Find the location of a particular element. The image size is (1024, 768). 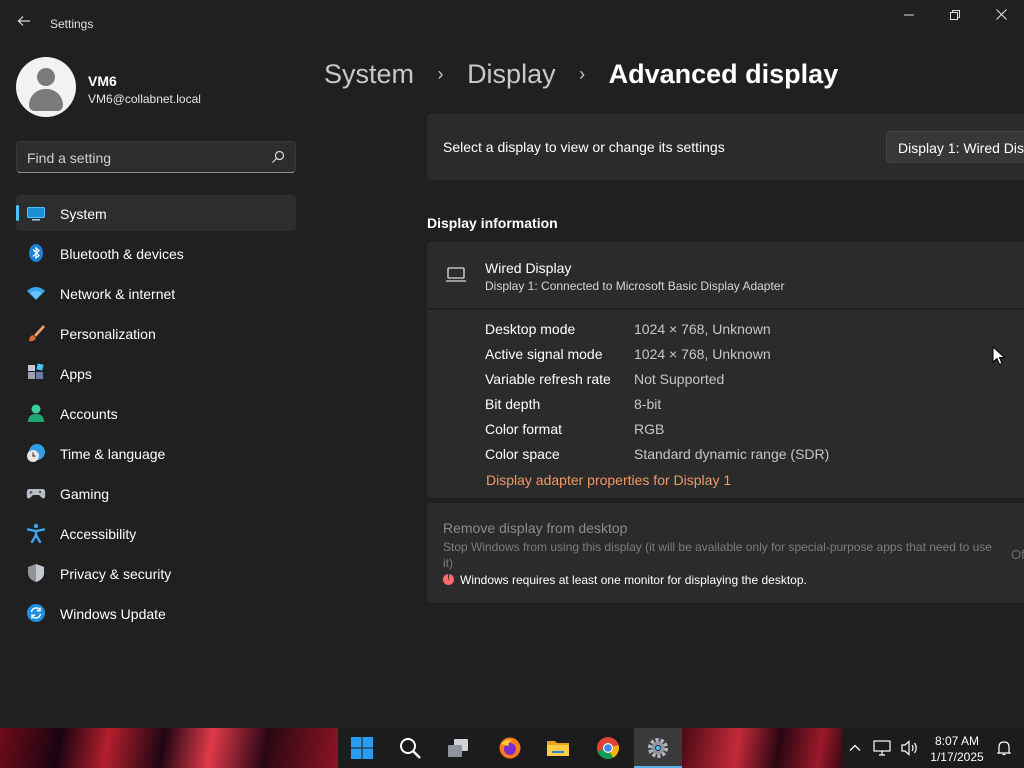

taskbar-settings is located at coordinates (658, 748).